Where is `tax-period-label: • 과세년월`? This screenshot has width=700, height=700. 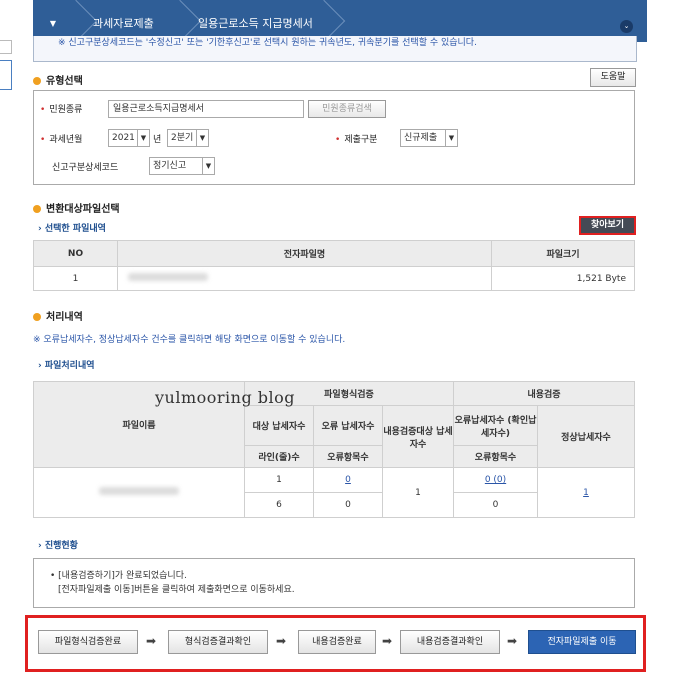 tax-period-label: • 과세년월 is located at coordinates (61, 140).